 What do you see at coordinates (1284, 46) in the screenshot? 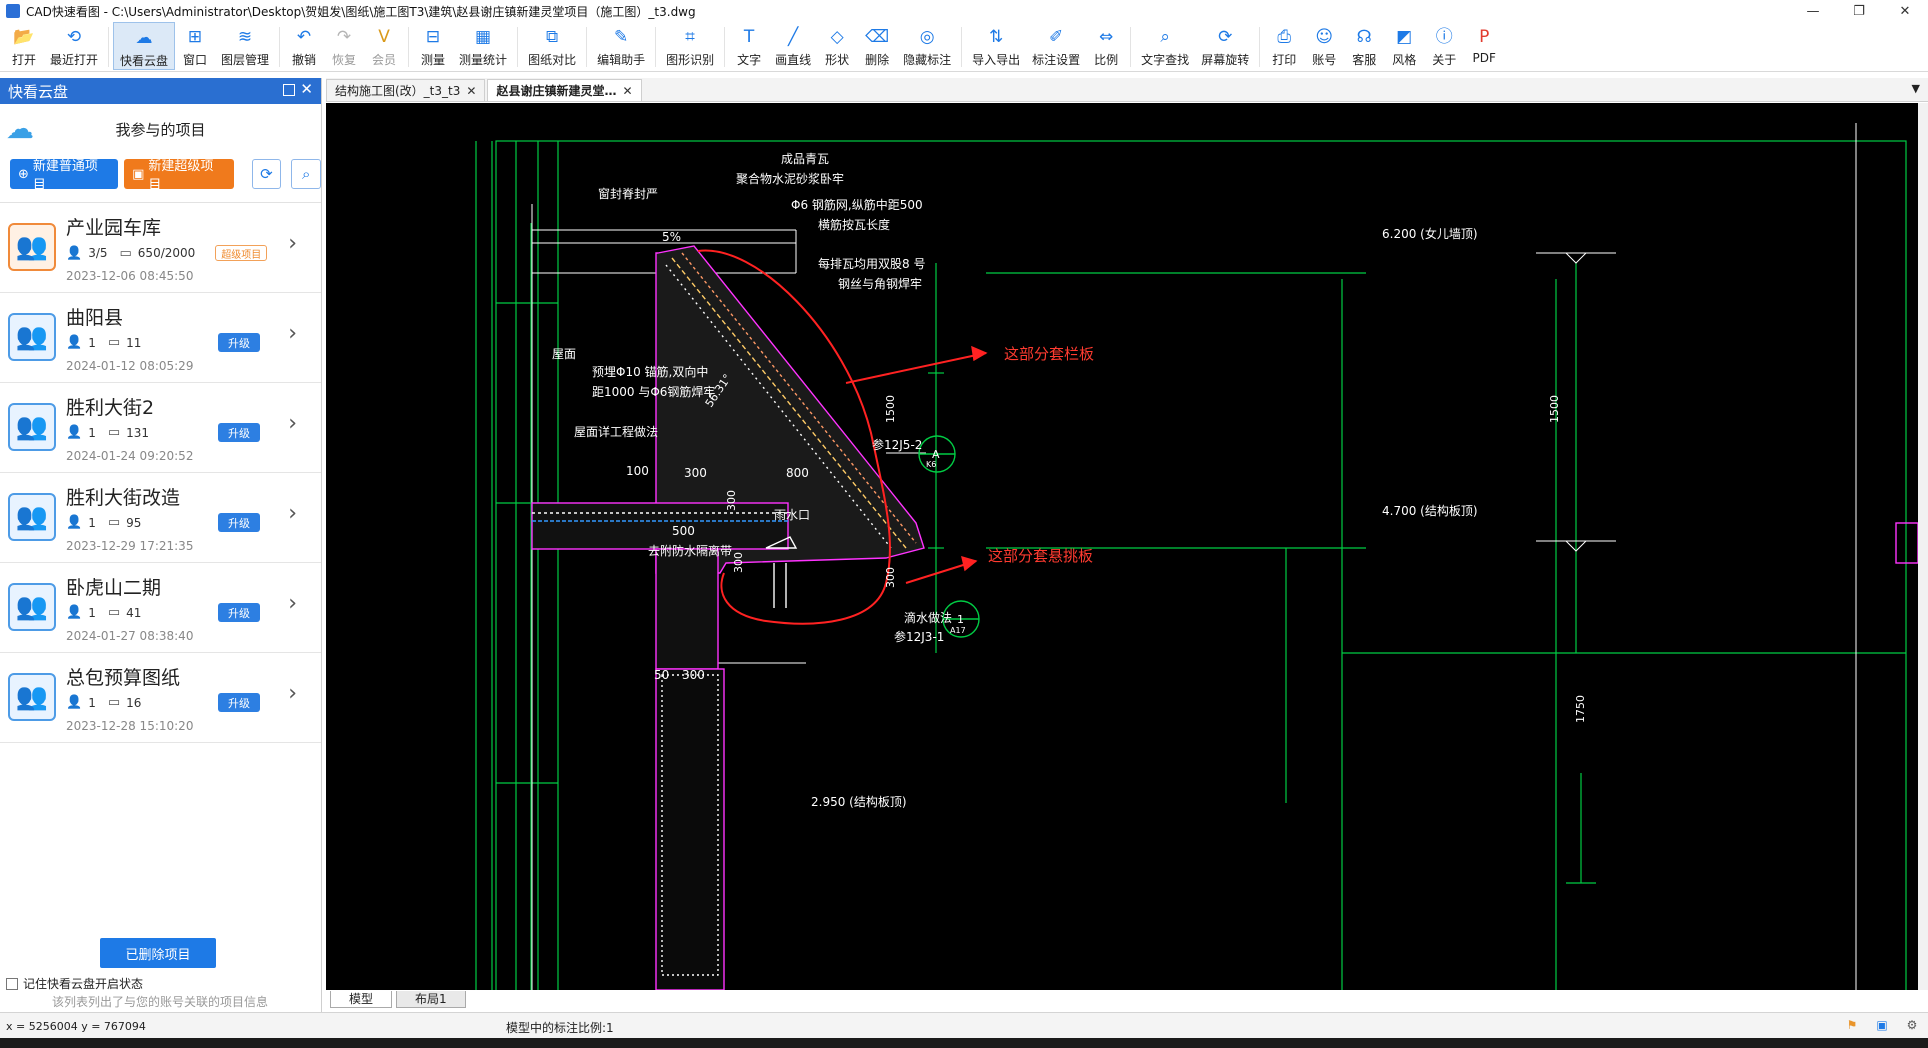
I see `toolbar-button-print: ⎙ 打印` at bounding box center [1284, 46].